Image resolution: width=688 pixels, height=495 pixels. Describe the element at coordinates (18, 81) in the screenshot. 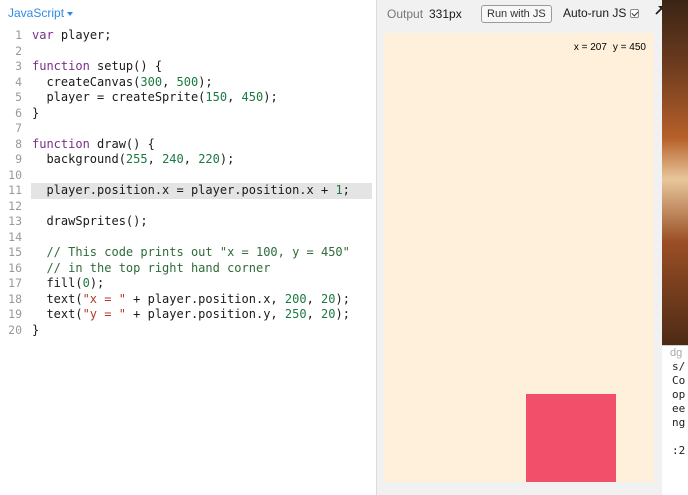

I see `line-number: 4` at that location.